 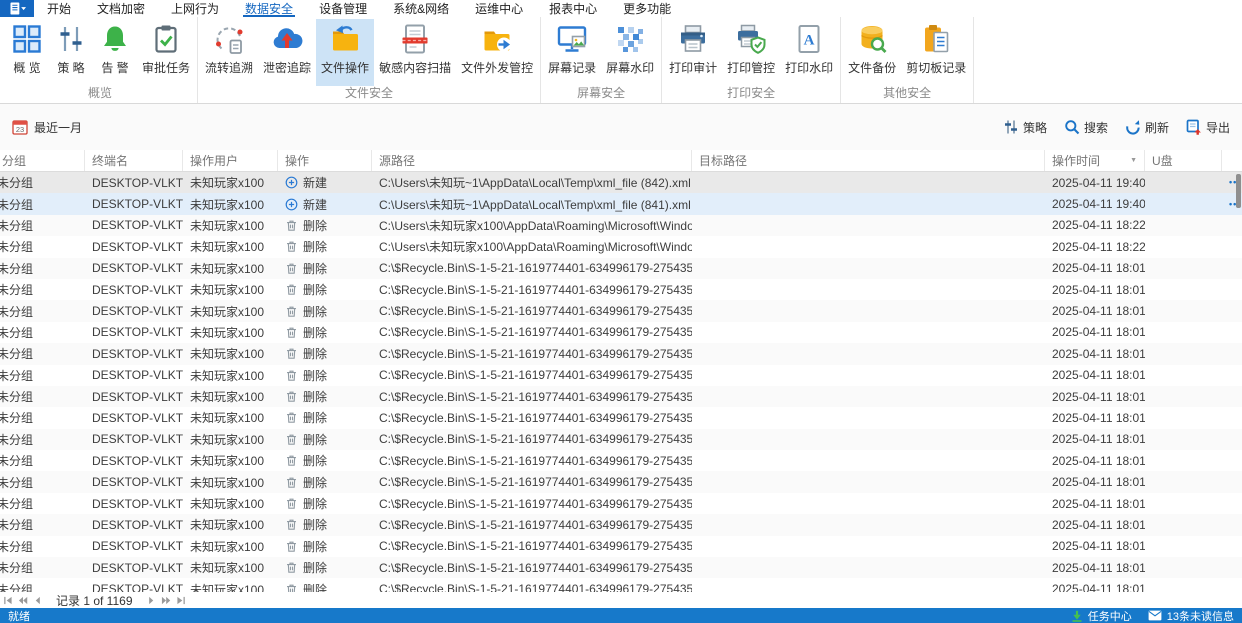 What do you see at coordinates (1095, 160) in the screenshot?
I see `column-header-6: 操作时间 ▼` at bounding box center [1095, 160].